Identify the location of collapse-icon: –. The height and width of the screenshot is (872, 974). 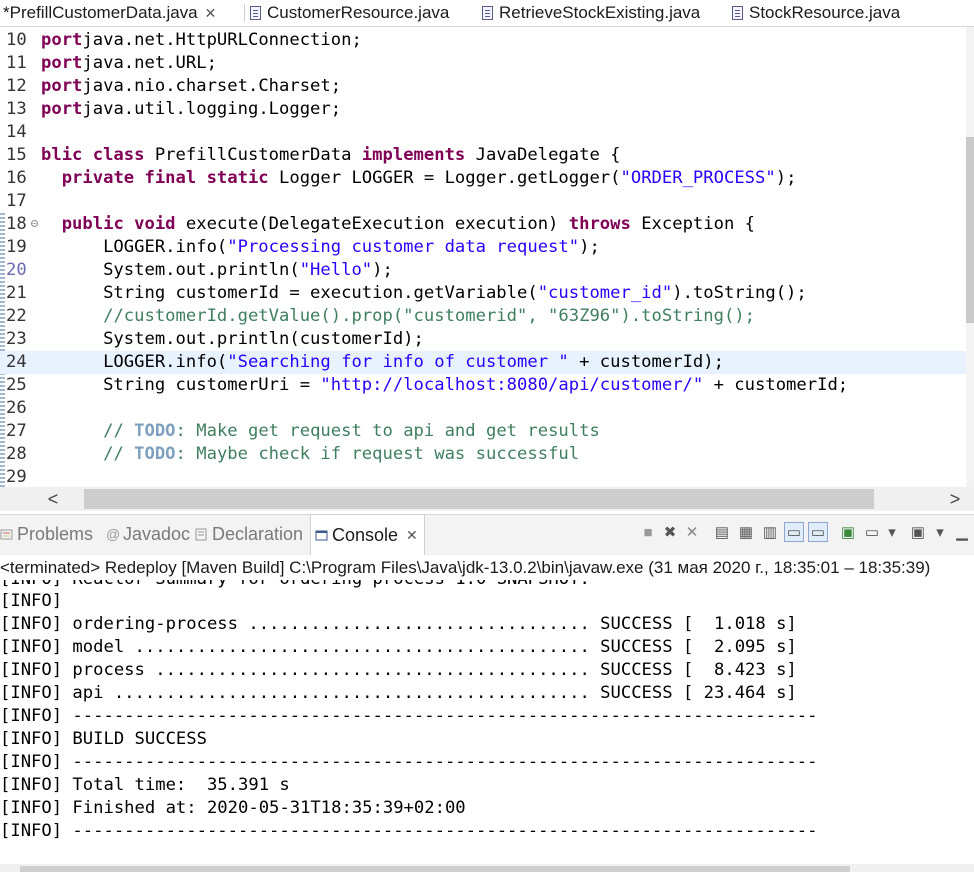
(34, 223).